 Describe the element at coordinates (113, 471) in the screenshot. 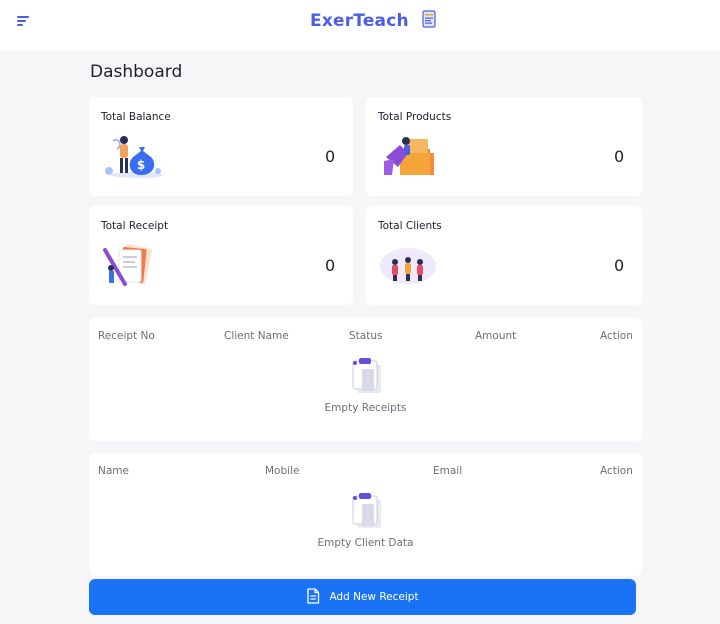

I see `column-header-name: Name` at that location.